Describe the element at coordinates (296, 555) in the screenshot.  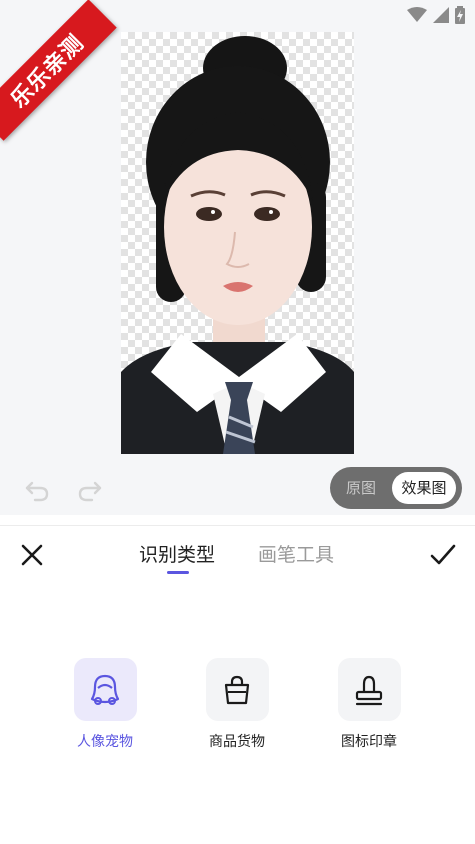
I see `tab-brush-tool: 画笔工具` at that location.